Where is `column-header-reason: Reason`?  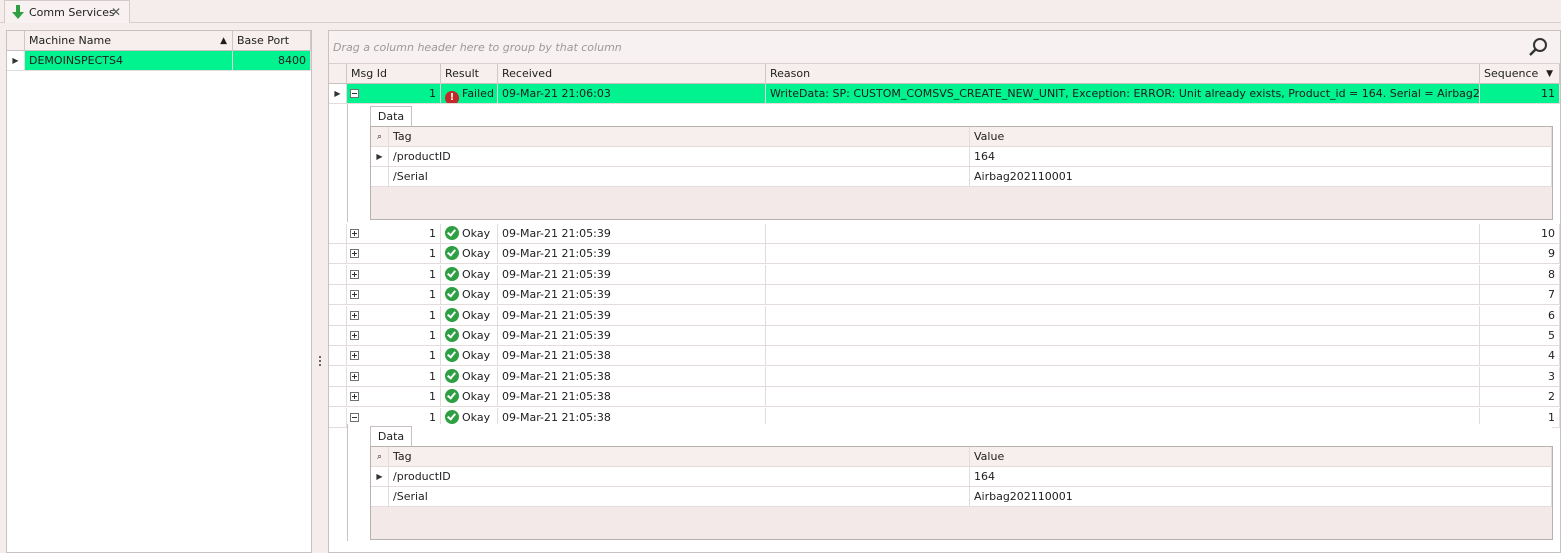
column-header-reason: Reason is located at coordinates (1123, 74).